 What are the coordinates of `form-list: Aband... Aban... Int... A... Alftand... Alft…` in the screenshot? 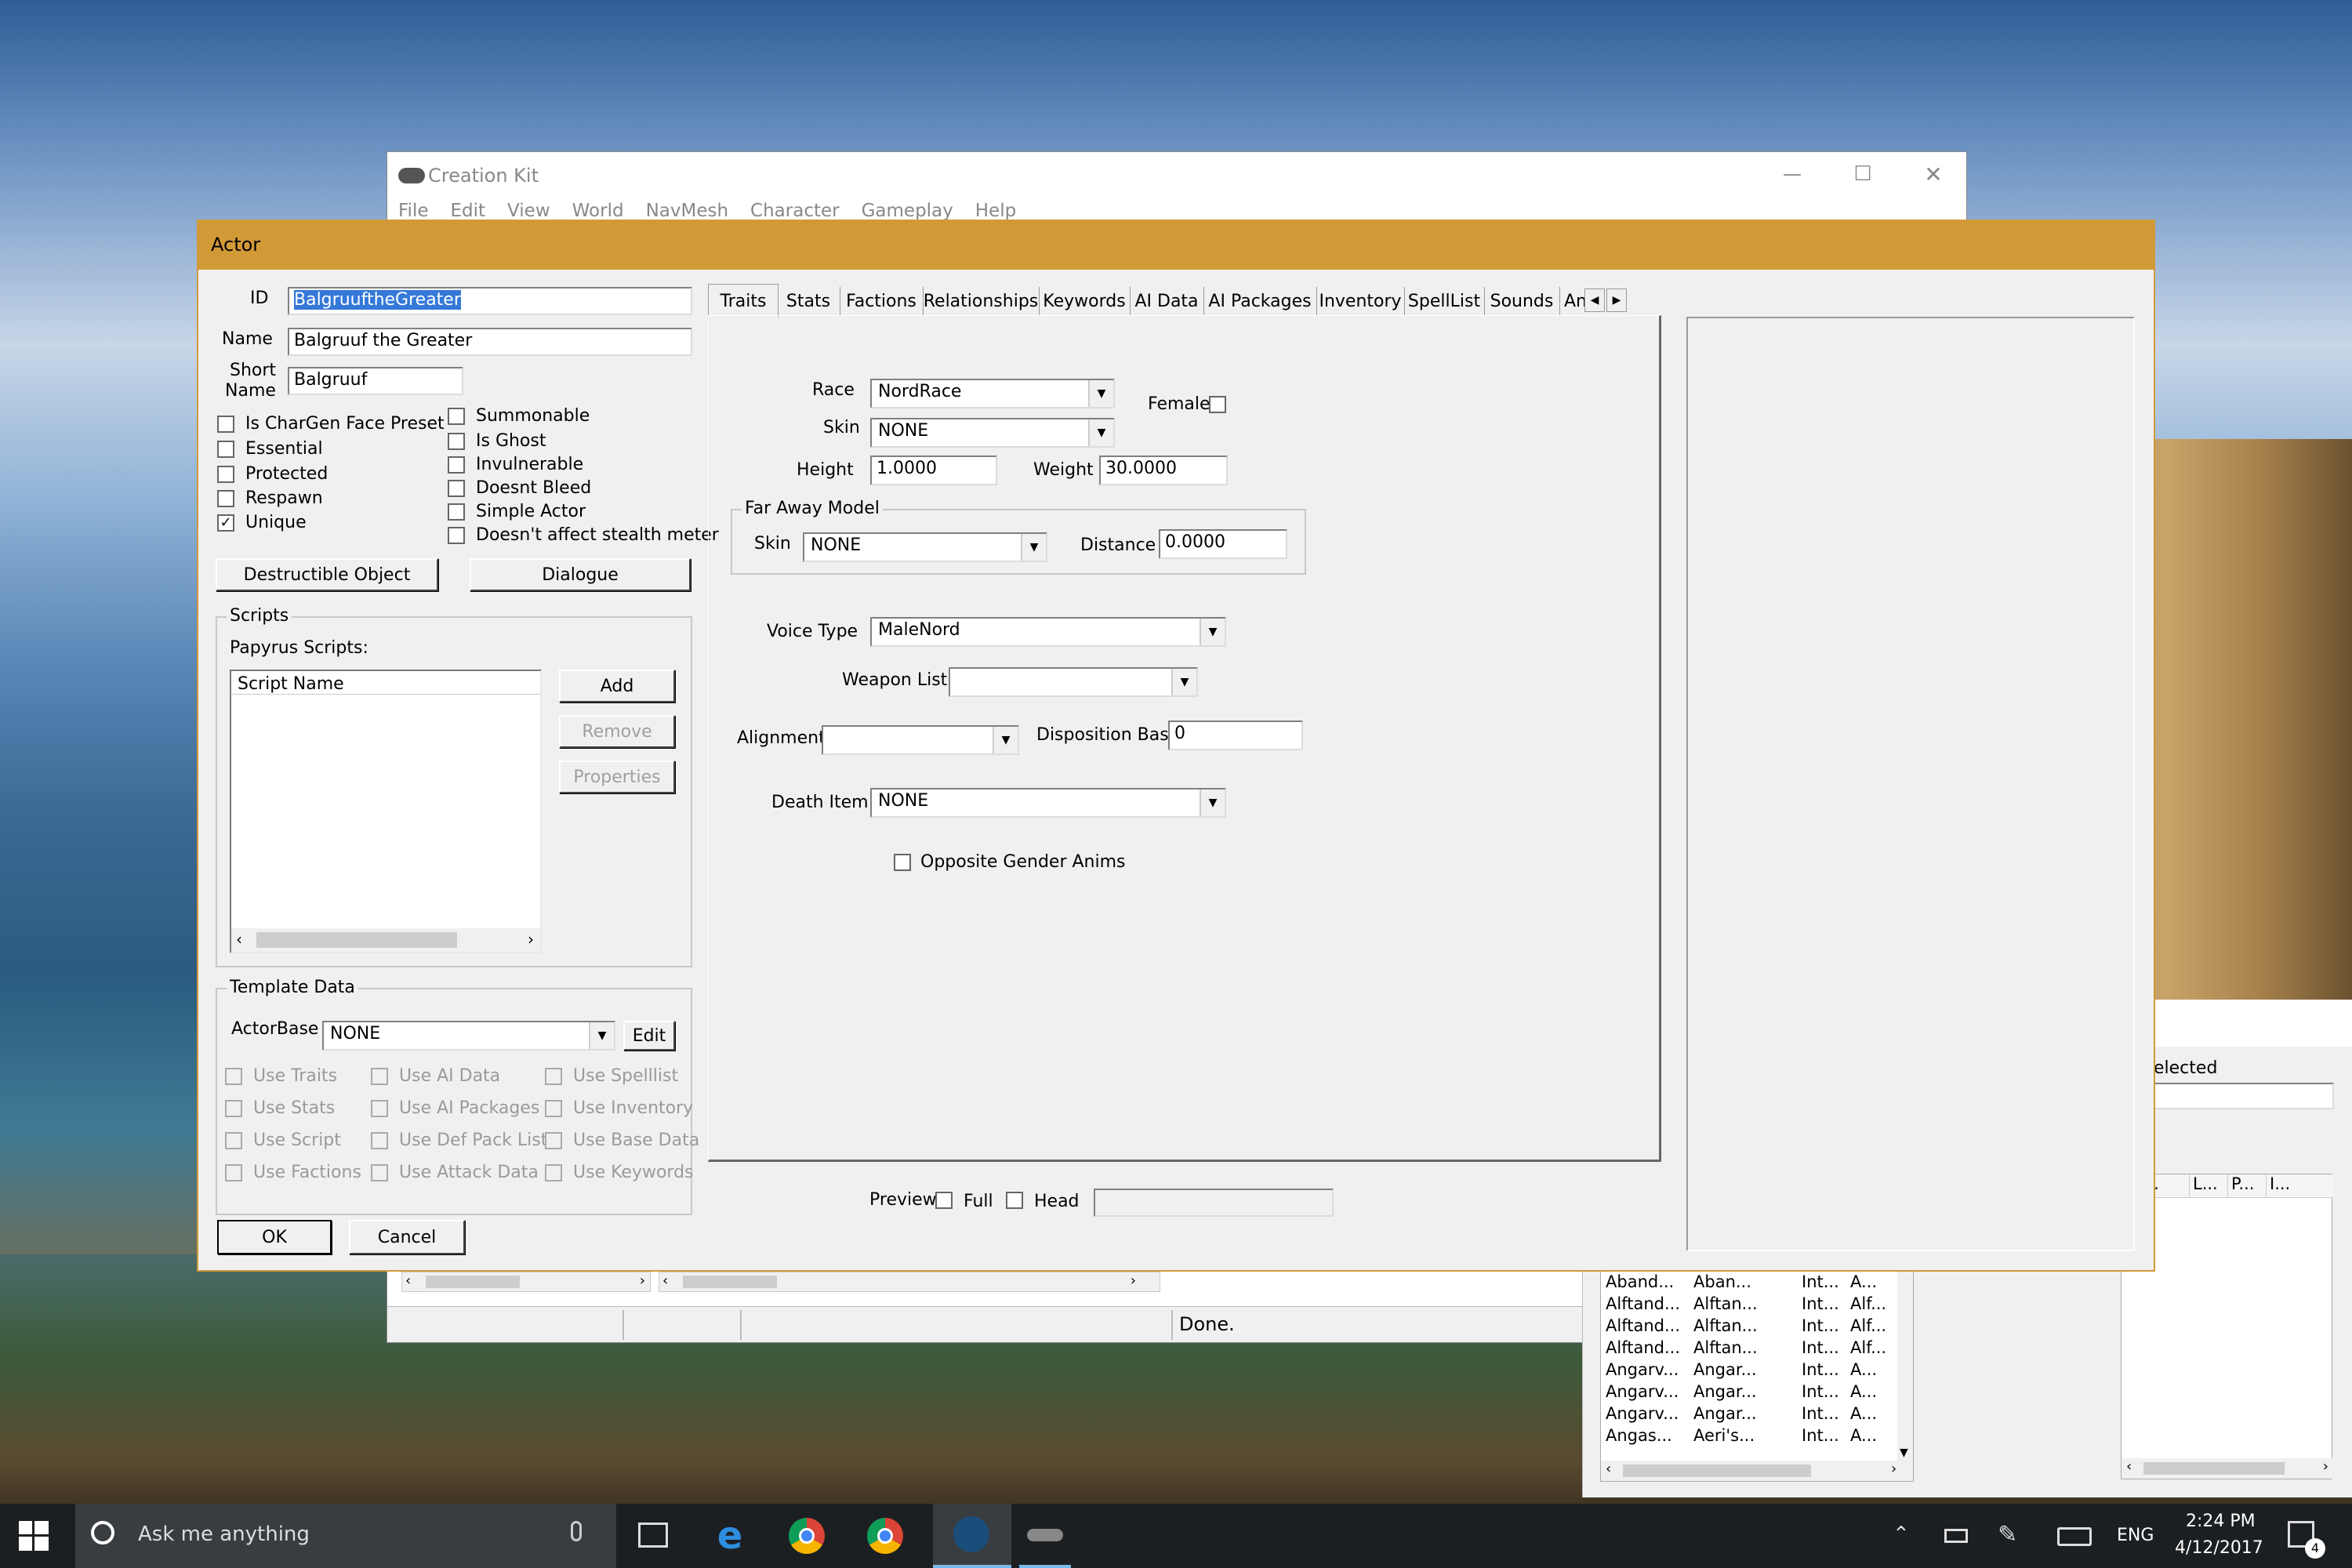 It's located at (1757, 1376).